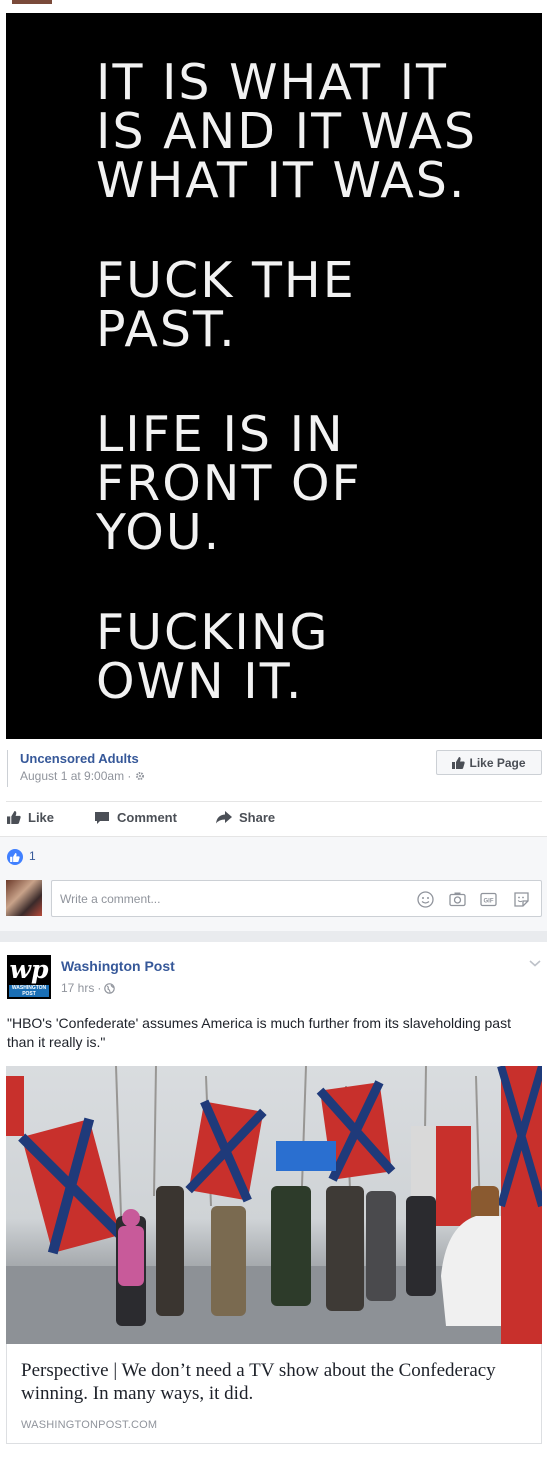 The width and height of the screenshot is (547, 1457). Describe the element at coordinates (139, 776) in the screenshot. I see `gear-icon` at that location.